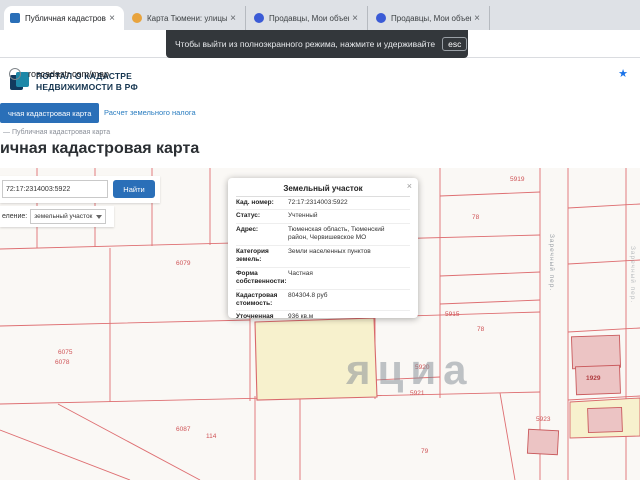  I want to click on row-value: 936 кв.м, so click(301, 315).